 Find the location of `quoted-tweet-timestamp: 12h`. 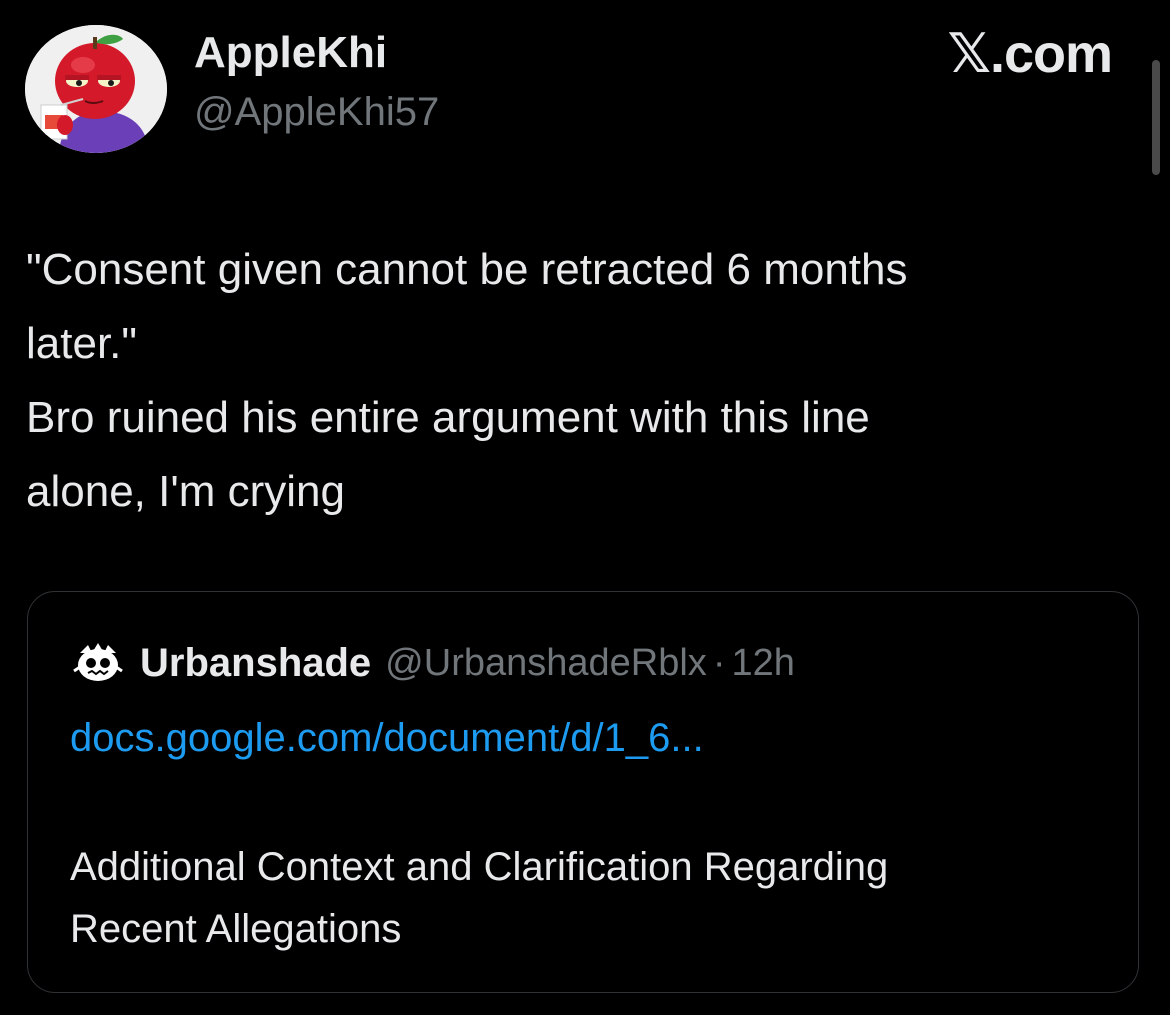

quoted-tweet-timestamp: 12h is located at coordinates (762, 663).